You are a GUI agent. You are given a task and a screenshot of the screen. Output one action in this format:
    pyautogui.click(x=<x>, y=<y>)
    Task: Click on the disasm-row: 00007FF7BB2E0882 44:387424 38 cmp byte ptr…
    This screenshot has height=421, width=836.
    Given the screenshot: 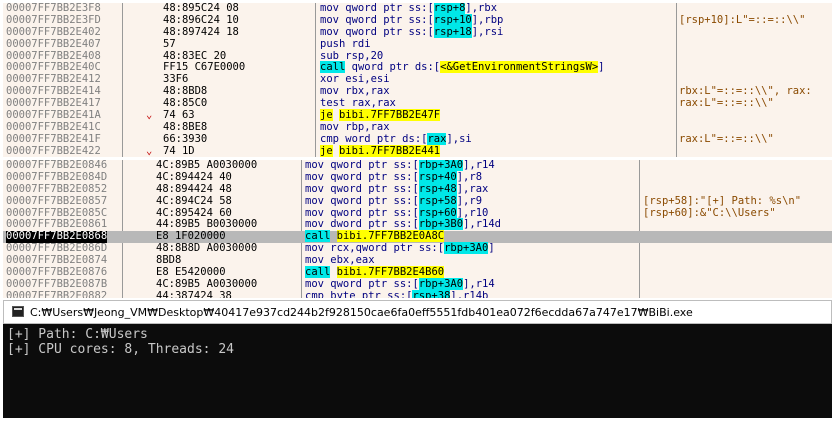 What is the action you would take?
    pyautogui.click(x=417, y=293)
    